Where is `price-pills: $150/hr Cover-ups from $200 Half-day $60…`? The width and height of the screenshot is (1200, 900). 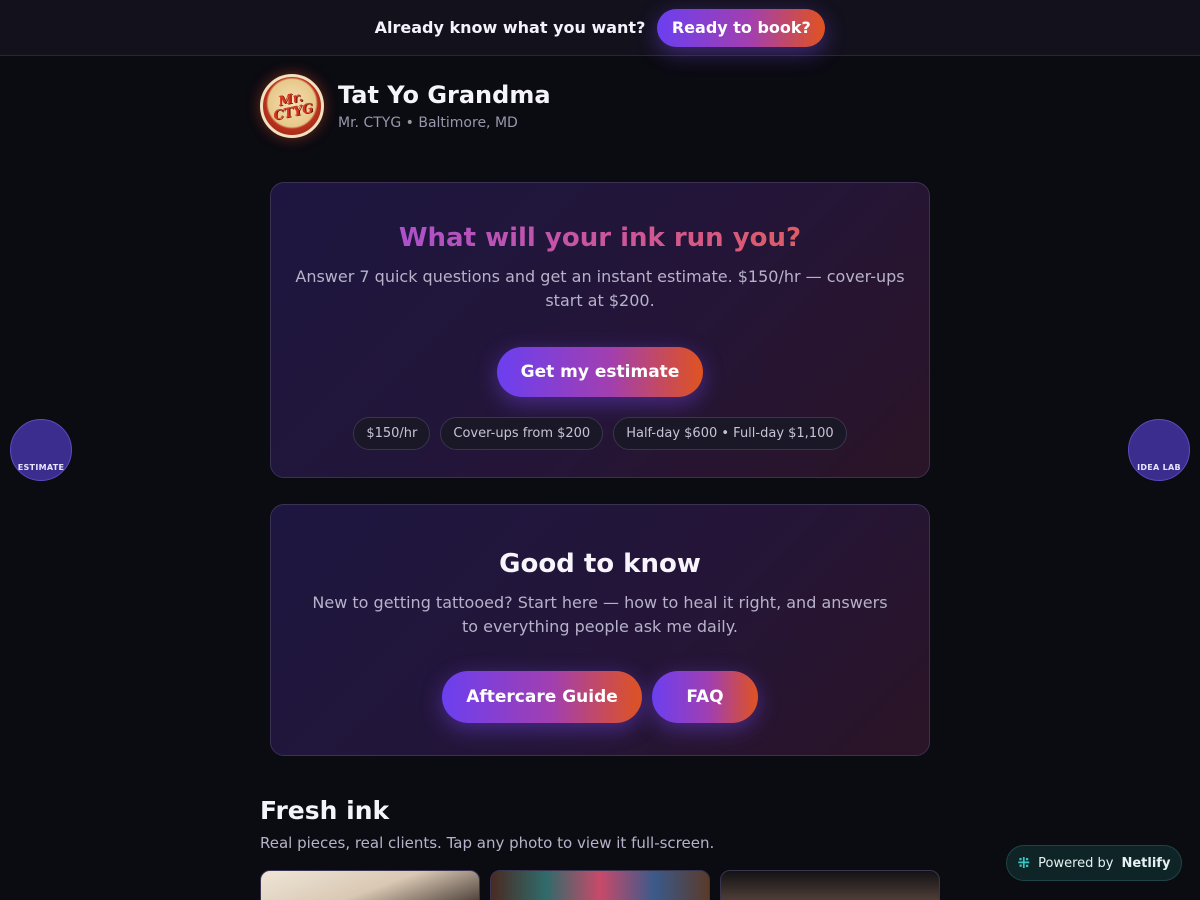 price-pills: $150/hr Cover-ups from $200 Half-day $60… is located at coordinates (600, 433).